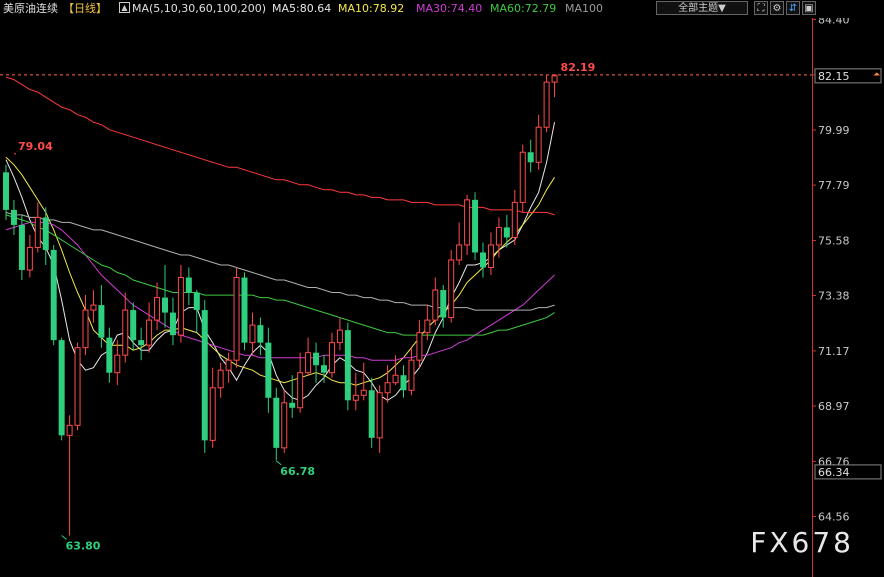 This screenshot has width=884, height=577. What do you see at coordinates (834, 240) in the screenshot?
I see `y-tick-label: 75.58` at bounding box center [834, 240].